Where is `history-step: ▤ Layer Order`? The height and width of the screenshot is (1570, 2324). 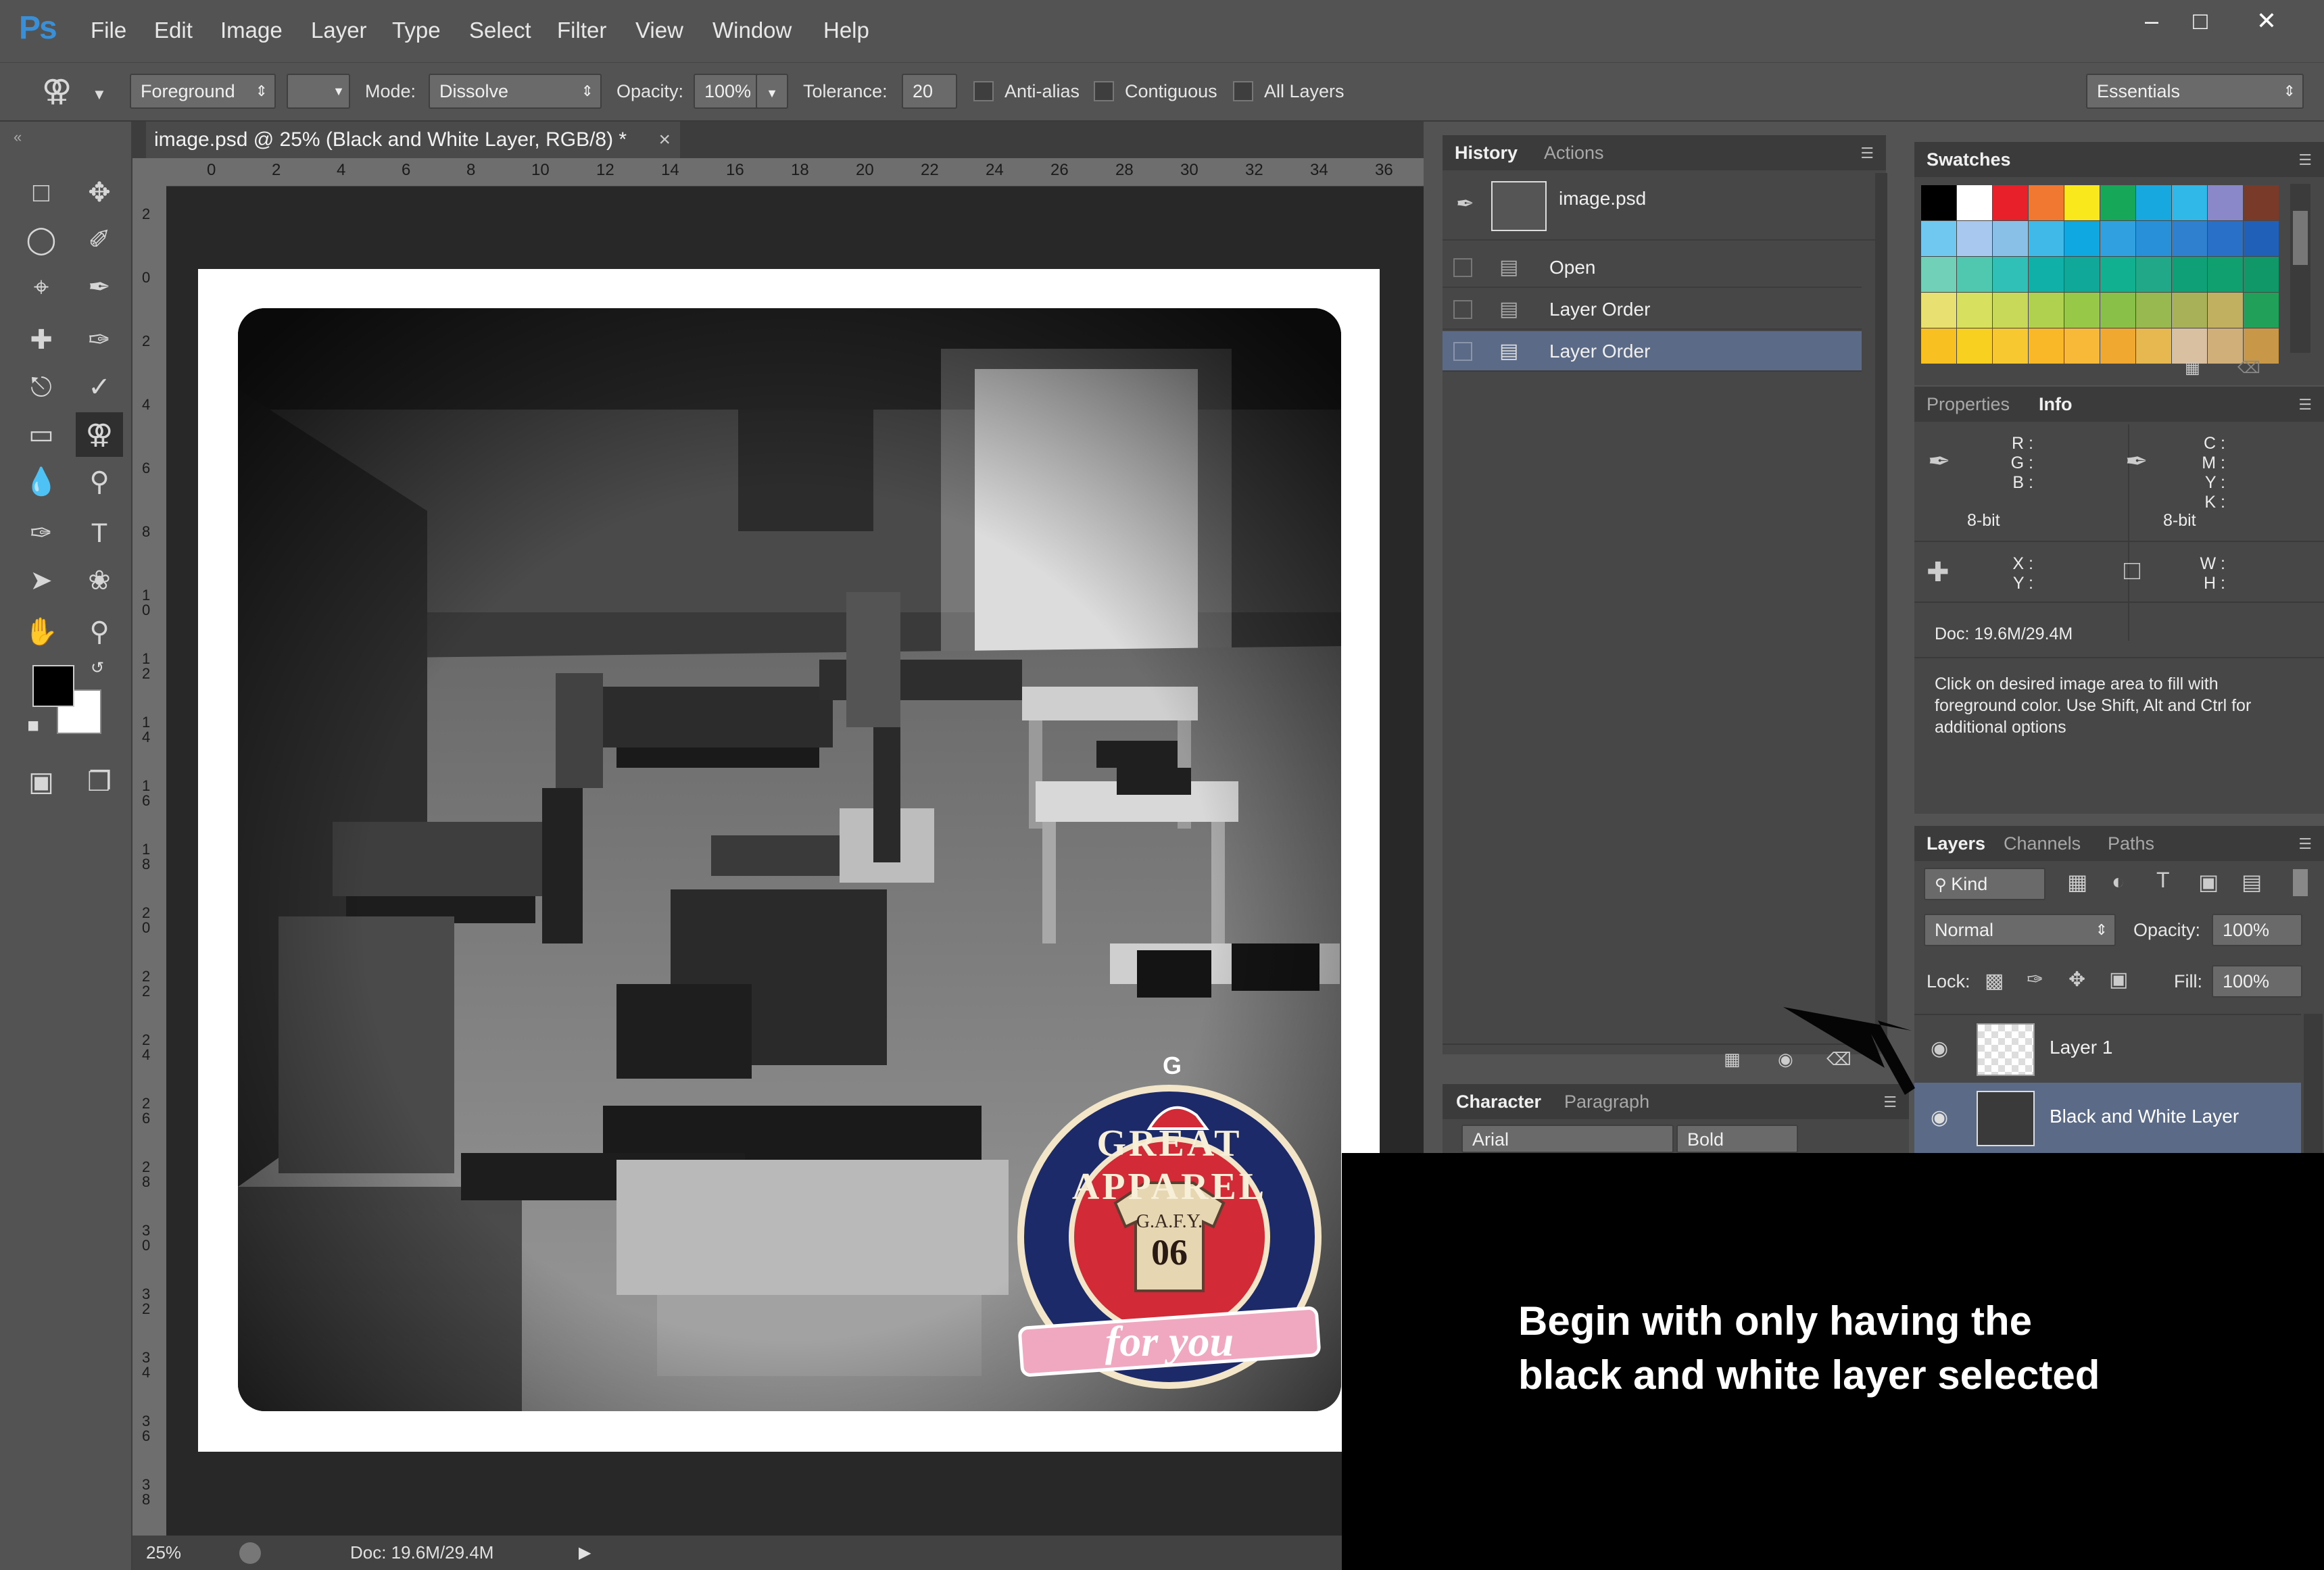 history-step: ▤ Layer Order is located at coordinates (1653, 309).